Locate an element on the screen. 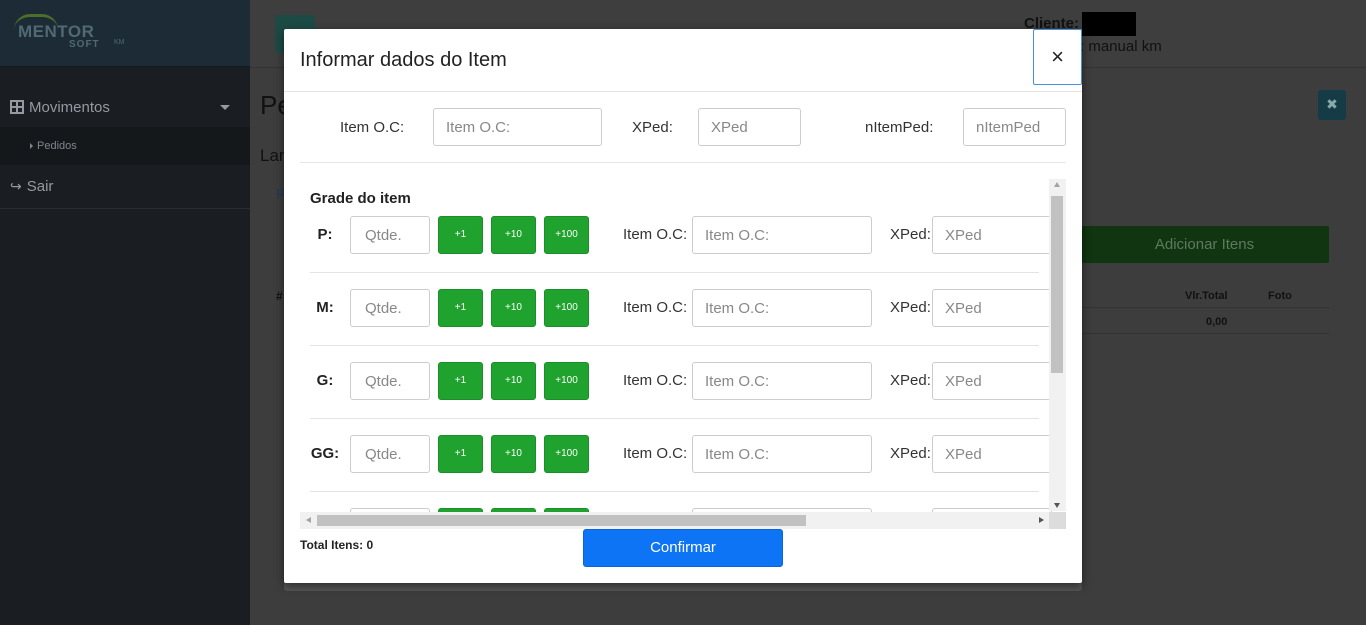 The width and height of the screenshot is (1366, 625). scroll-left-icon is located at coordinates (308, 520).